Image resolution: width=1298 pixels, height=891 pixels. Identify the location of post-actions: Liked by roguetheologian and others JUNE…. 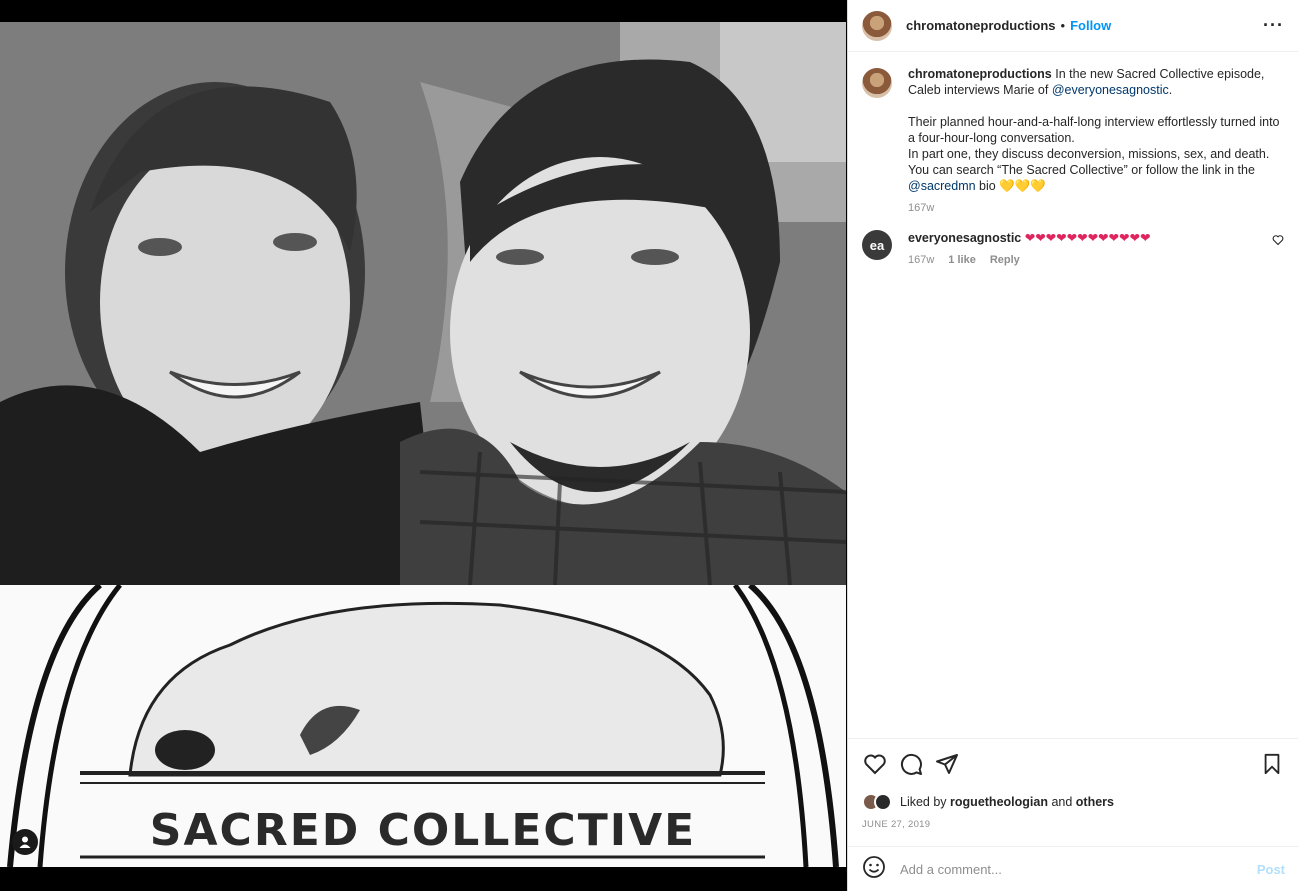
(1073, 784).